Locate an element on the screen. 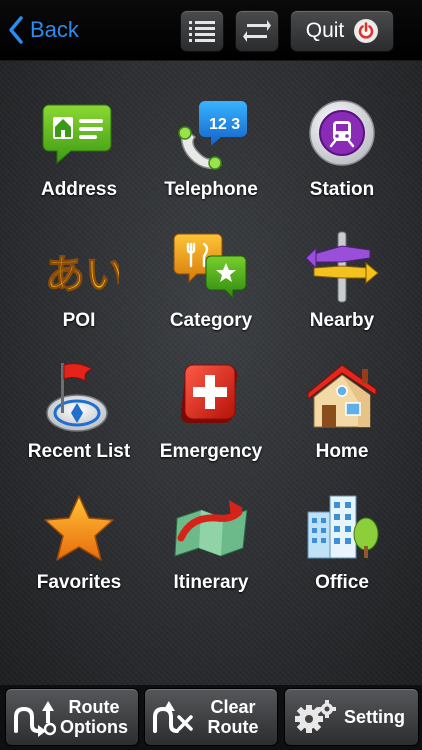 The image size is (422, 750). menu-label: Favorites is located at coordinates (79, 582).